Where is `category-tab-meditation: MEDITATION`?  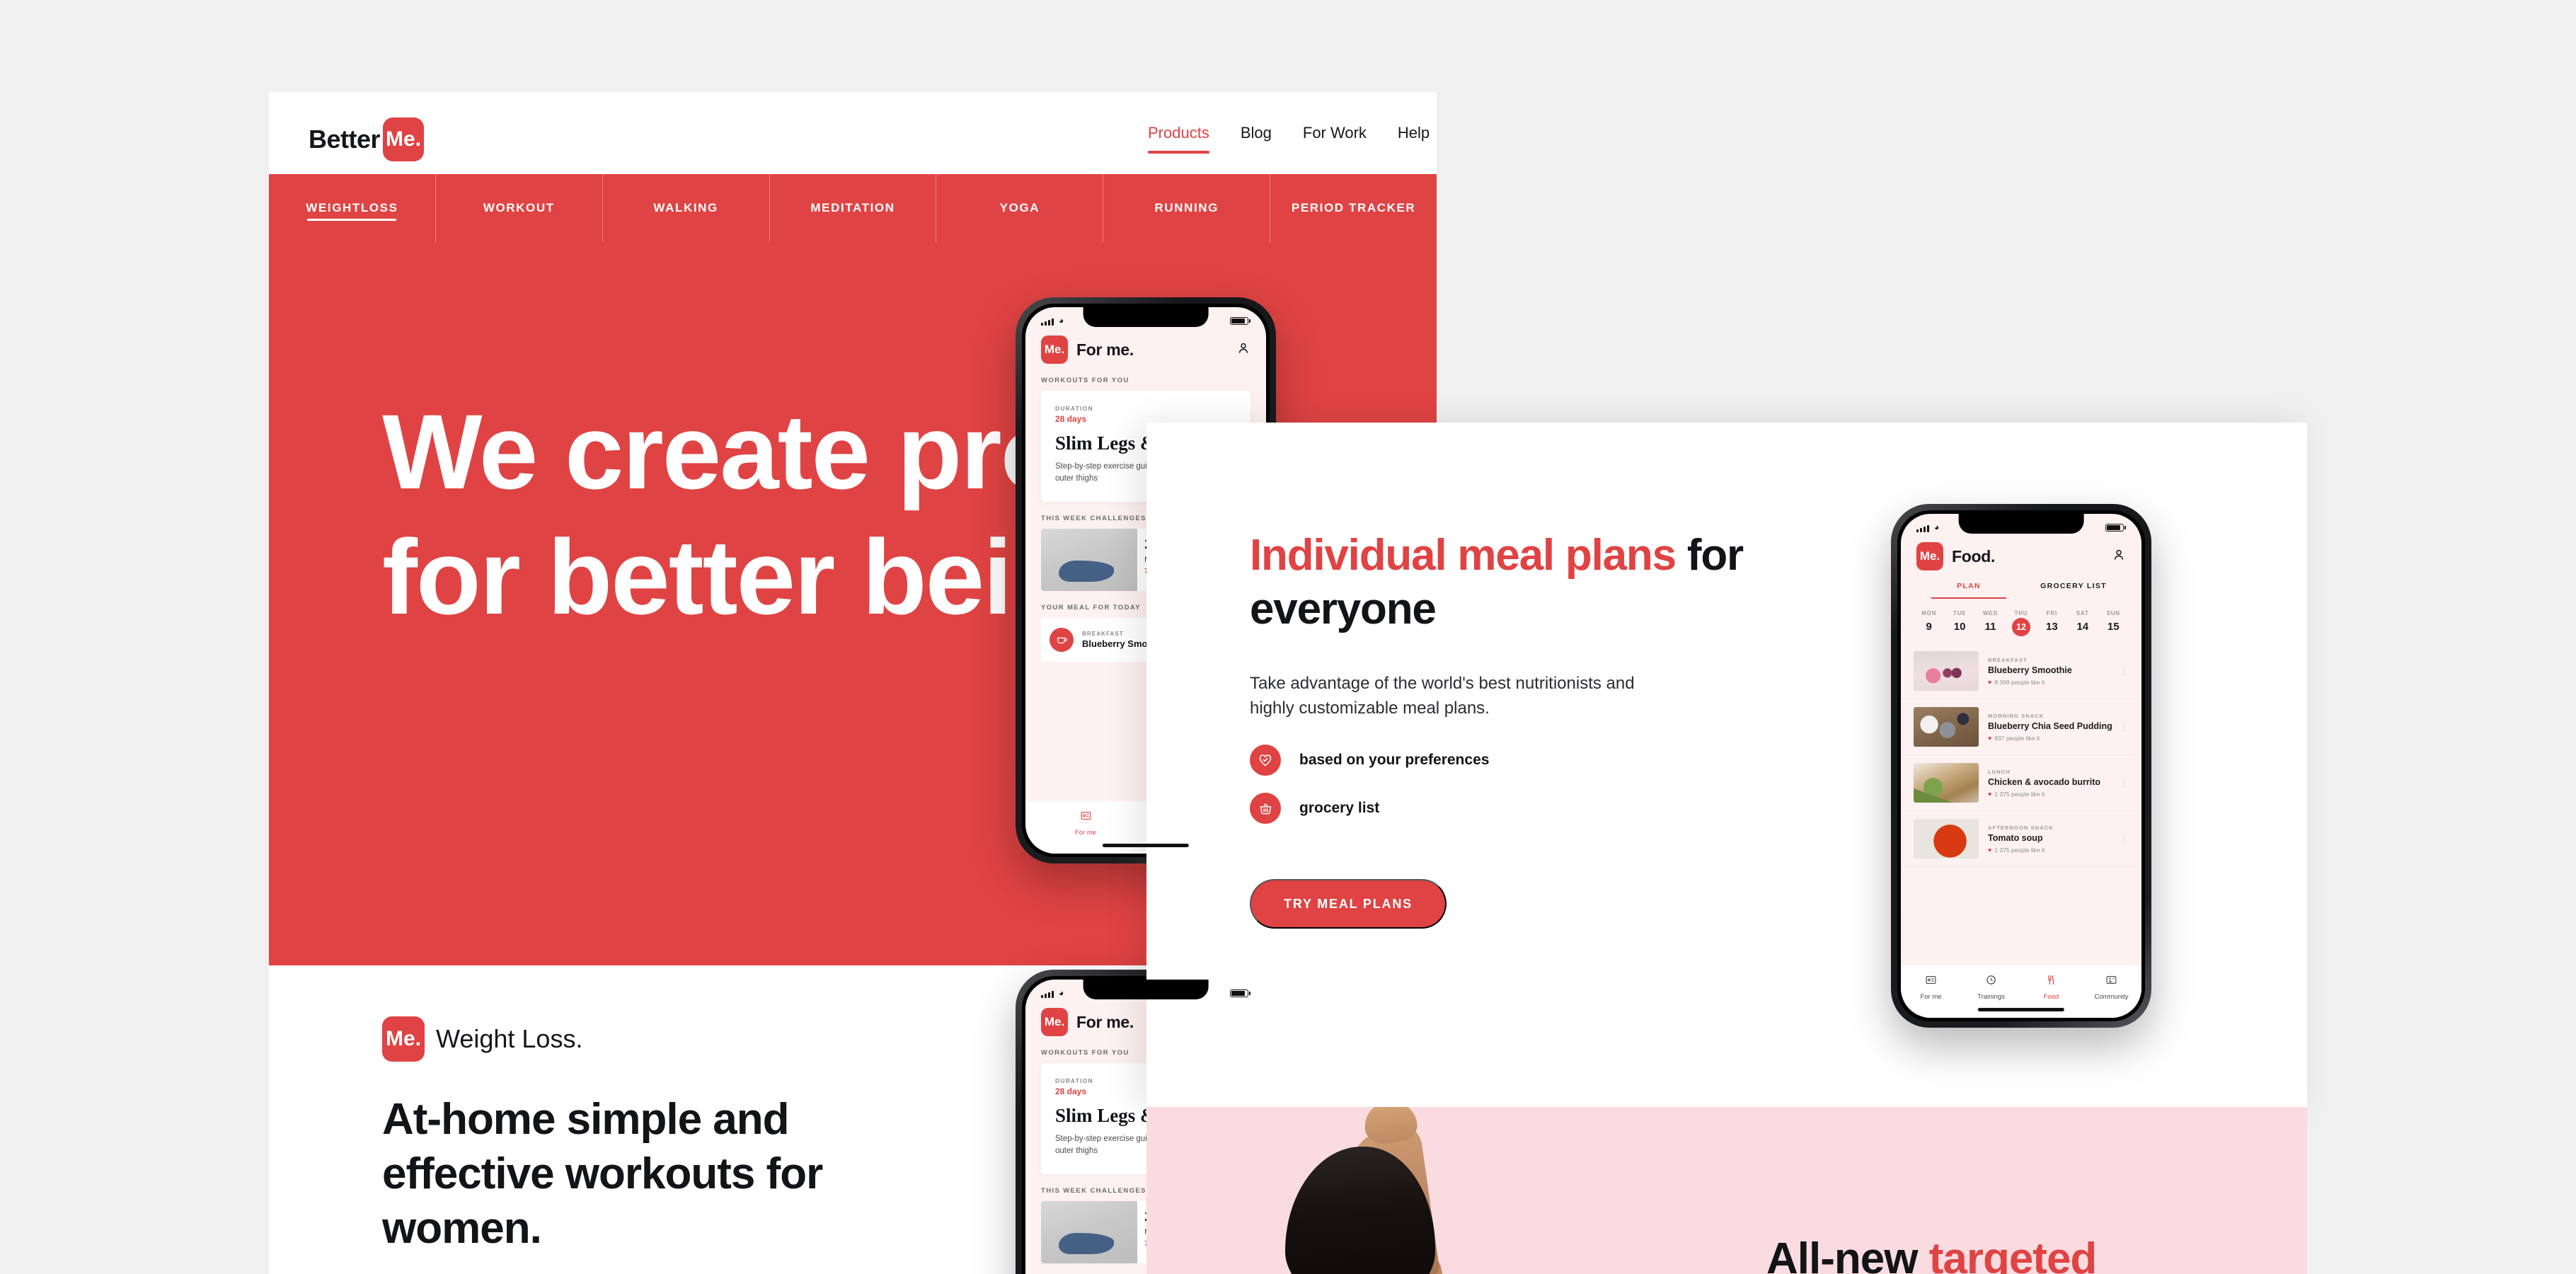
category-tab-meditation: MEDITATION is located at coordinates (854, 208).